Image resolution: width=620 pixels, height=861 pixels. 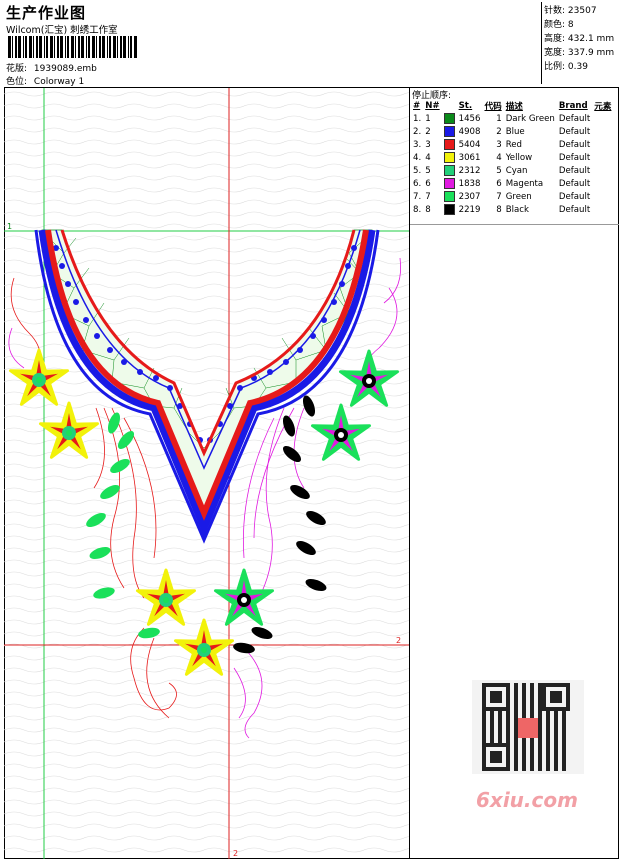 I want to click on table-row: 2. 2 4908 2 Blue Default, so click(x=512, y=131).